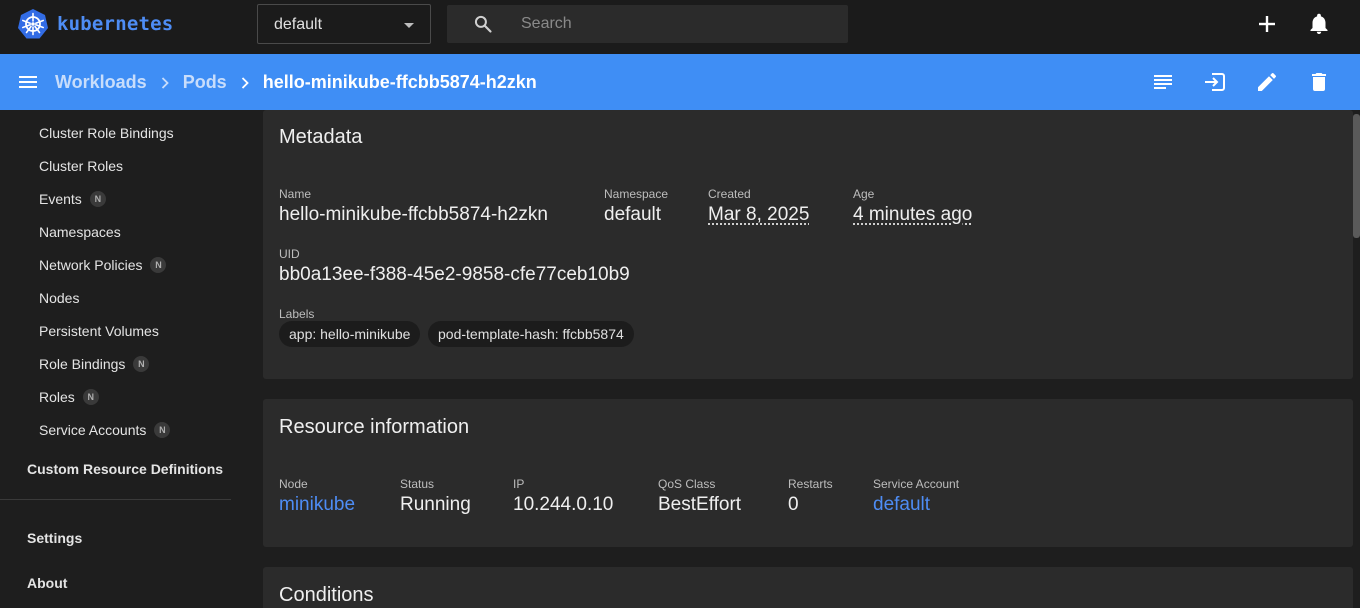  I want to click on search-icon, so click(483, 24).